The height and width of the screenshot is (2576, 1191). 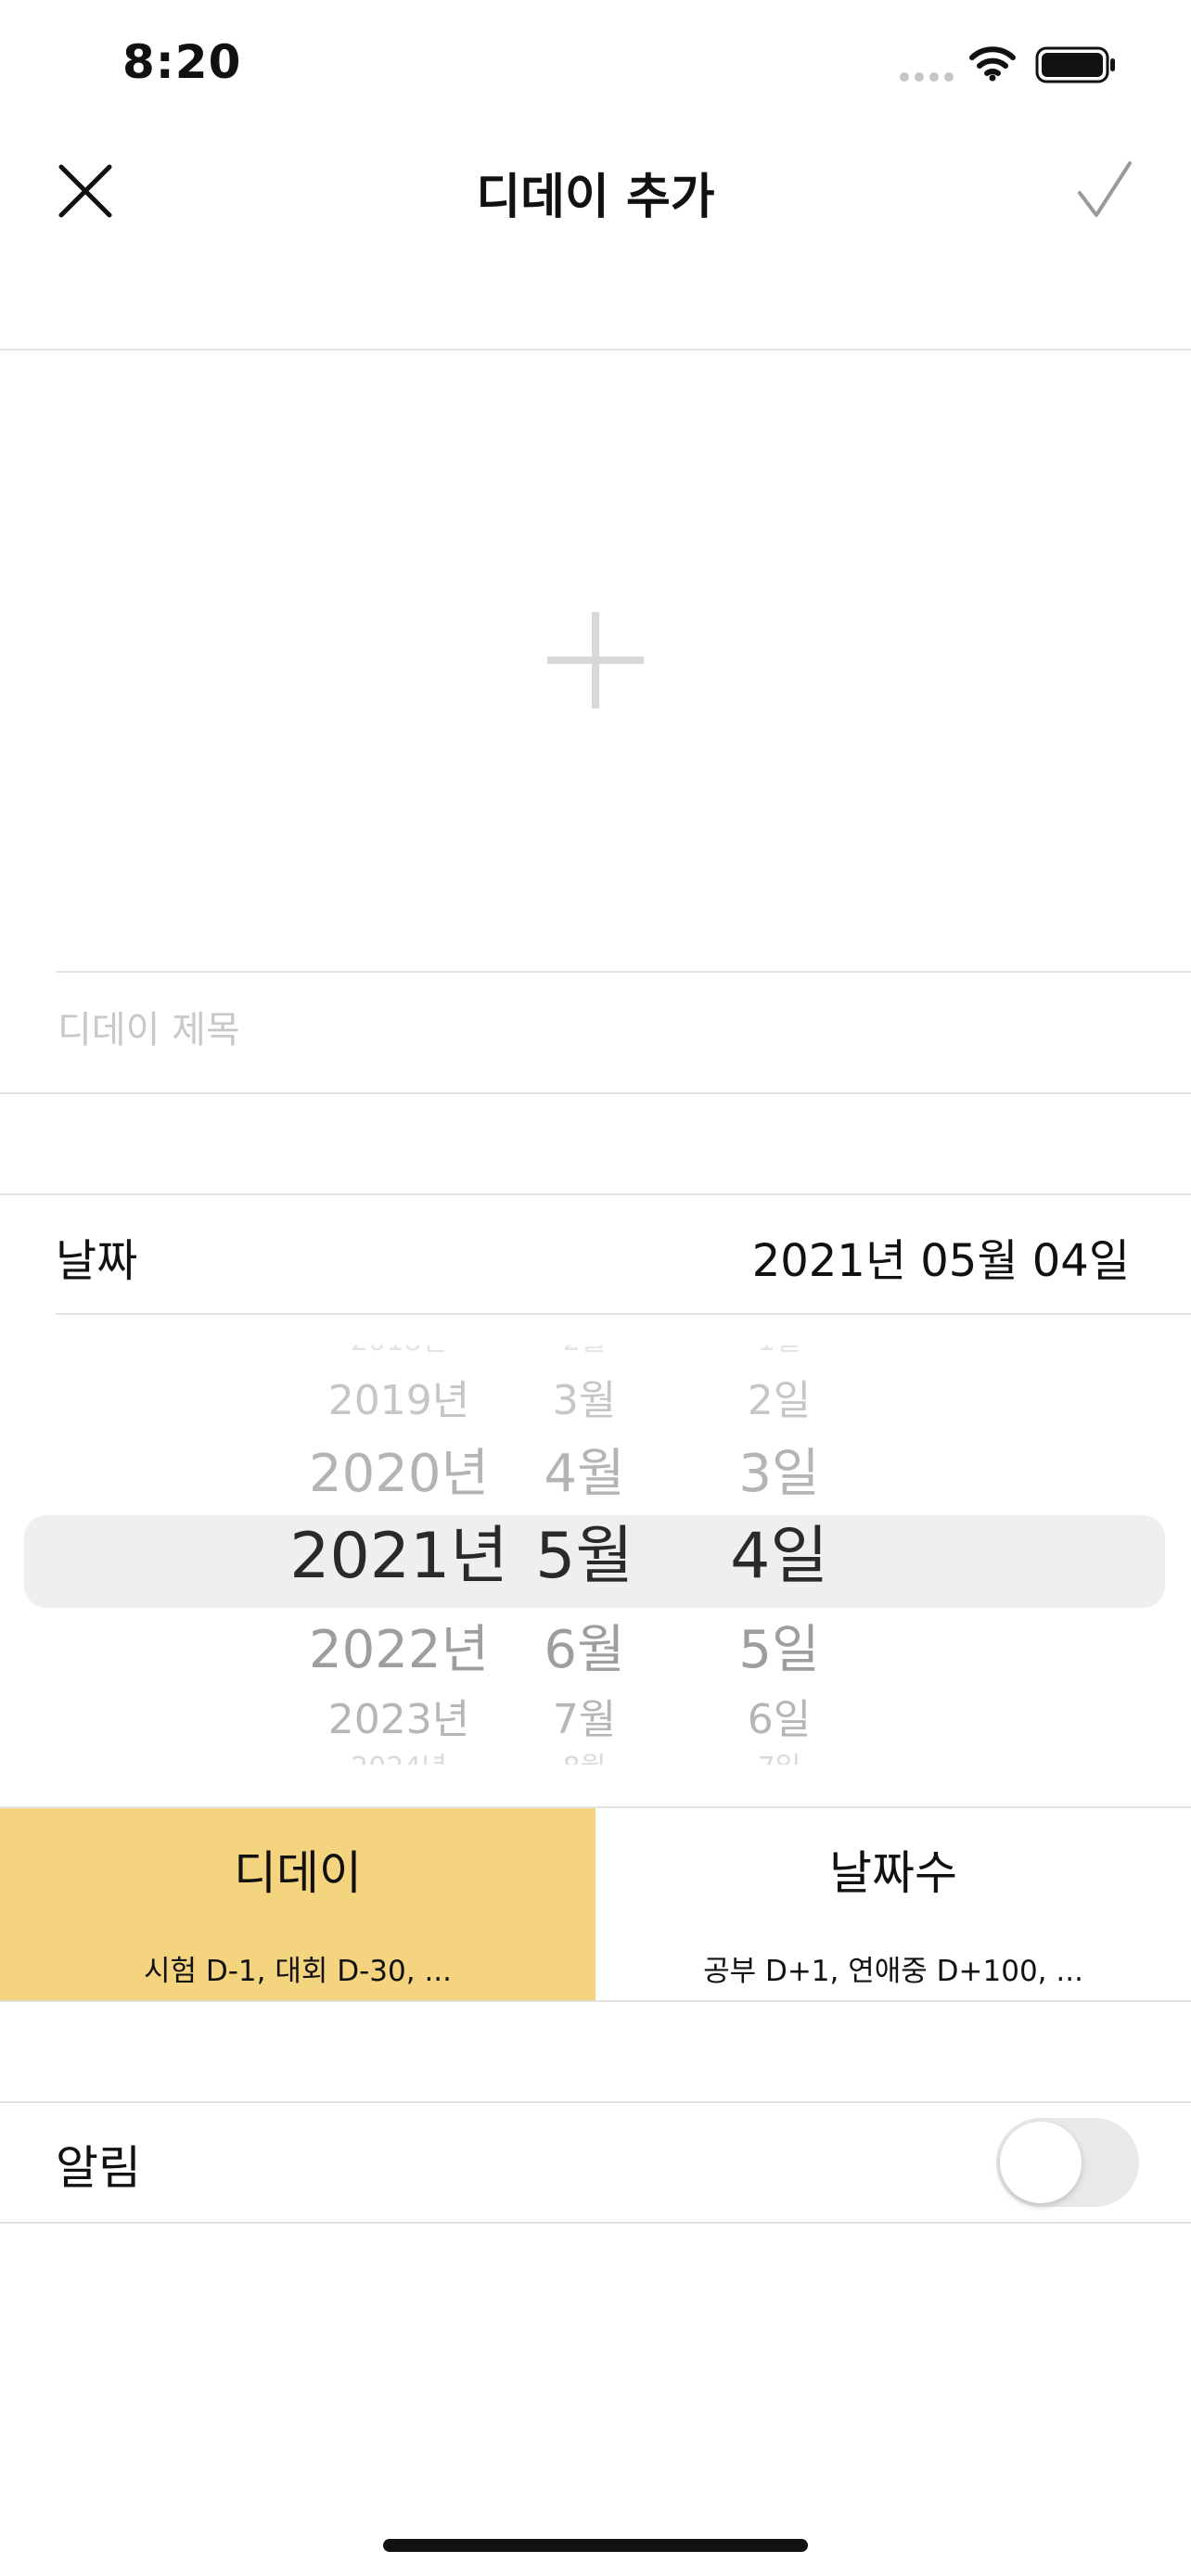 I want to click on picker-year-option: 2022년, so click(x=399, y=1650).